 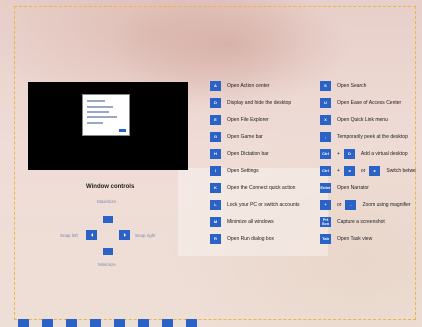 I want to click on shortcut-desc: Open the Connect quick action, so click(x=261, y=188).